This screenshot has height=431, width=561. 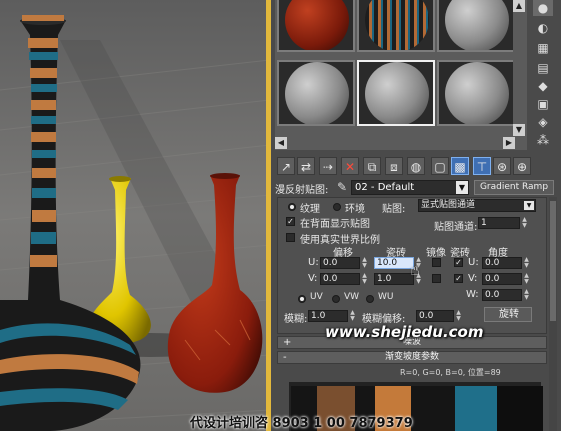 What do you see at coordinates (394, 166) in the screenshot?
I see `put-to-library-icon: ⧈` at bounding box center [394, 166].